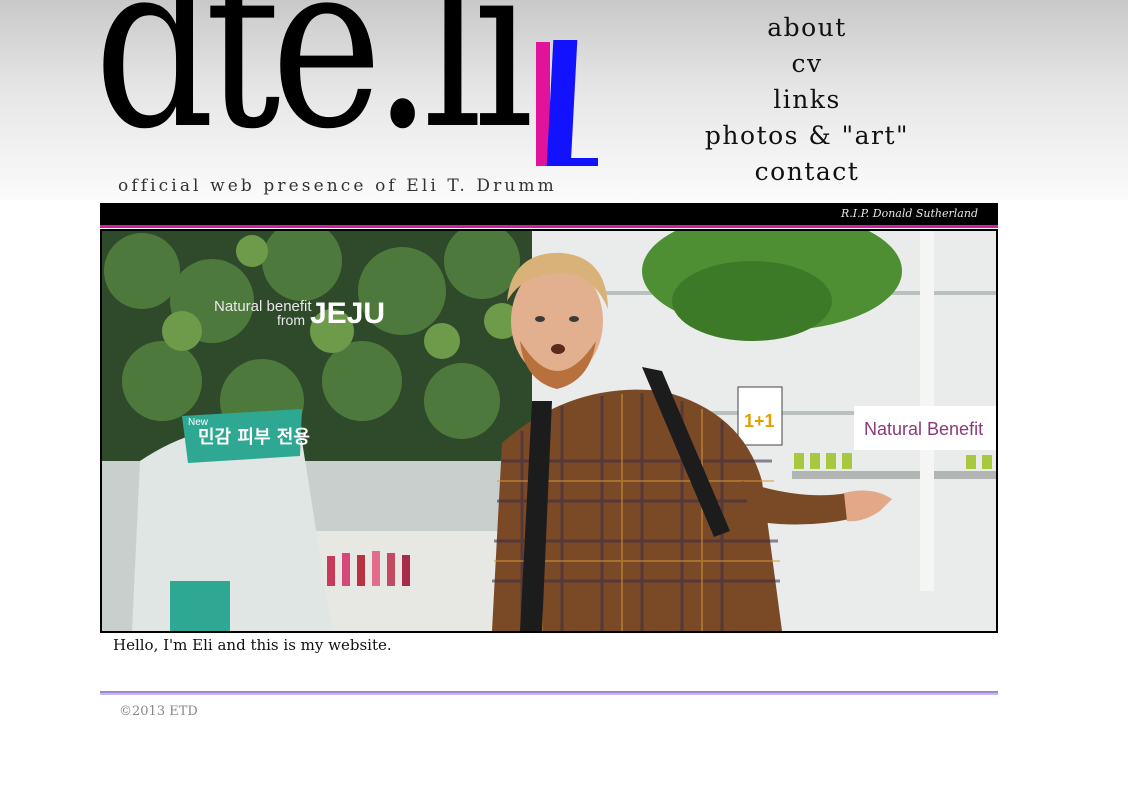 The width and height of the screenshot is (1128, 804). I want to click on person-eye-left, so click(540, 319).